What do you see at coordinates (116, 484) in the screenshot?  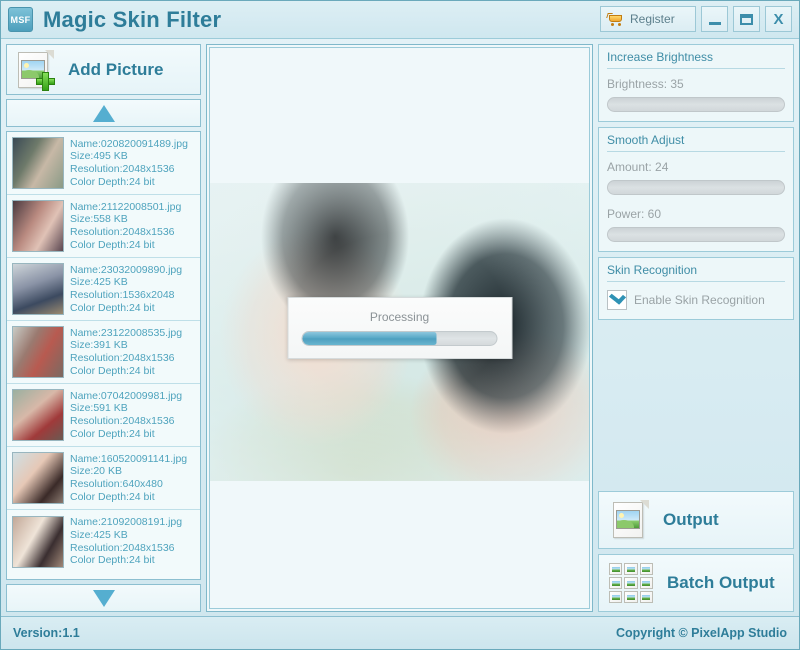 I see `metadata-resolution: Resolution:640x480` at bounding box center [116, 484].